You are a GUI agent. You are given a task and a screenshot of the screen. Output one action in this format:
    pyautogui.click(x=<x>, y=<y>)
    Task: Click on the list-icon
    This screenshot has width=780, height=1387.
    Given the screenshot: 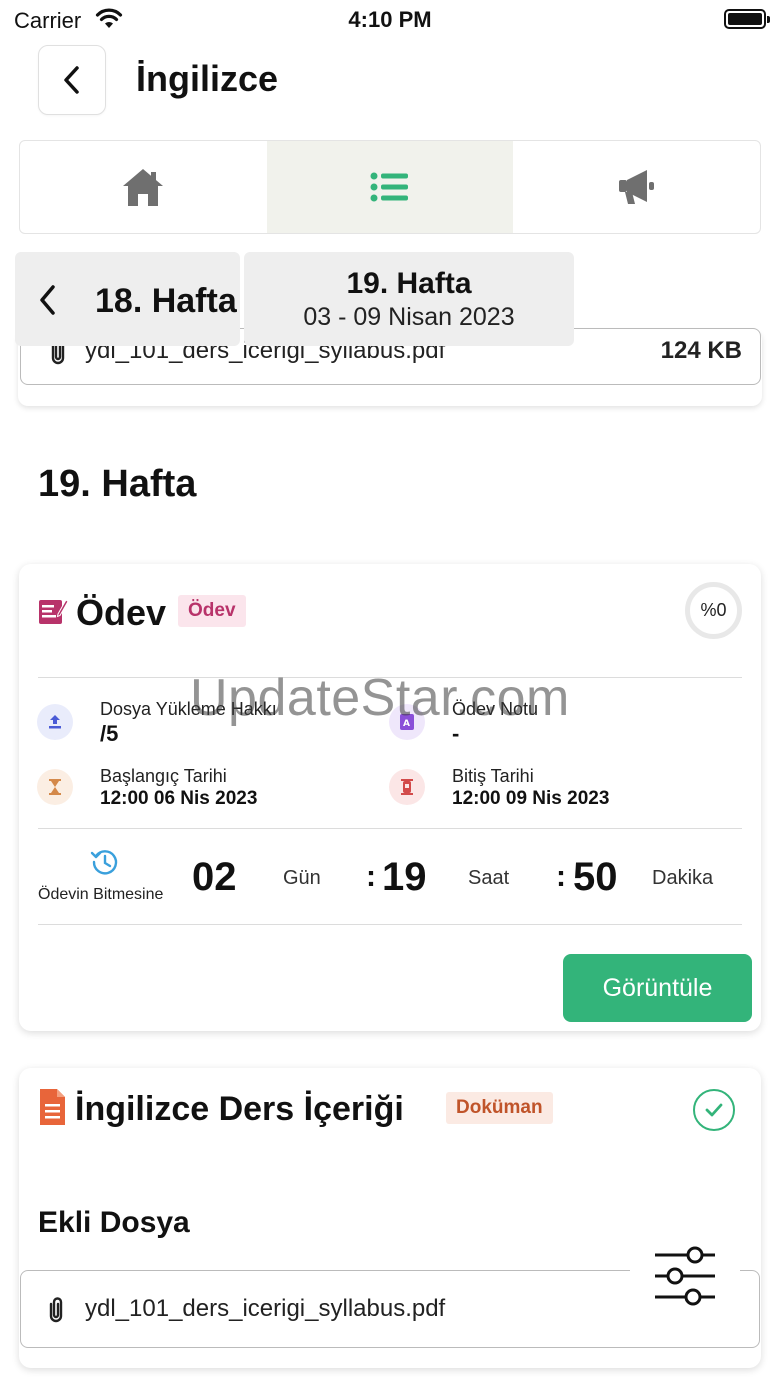 What is the action you would take?
    pyautogui.click(x=389, y=187)
    